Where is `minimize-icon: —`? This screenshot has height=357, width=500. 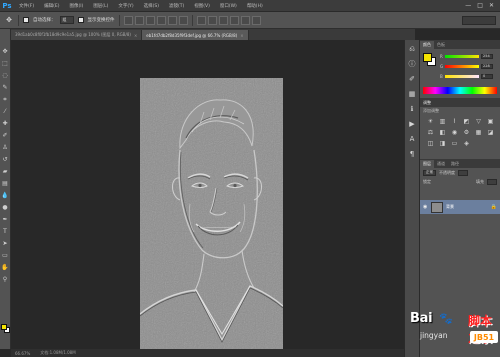 minimize-icon: — is located at coordinates (468, 5).